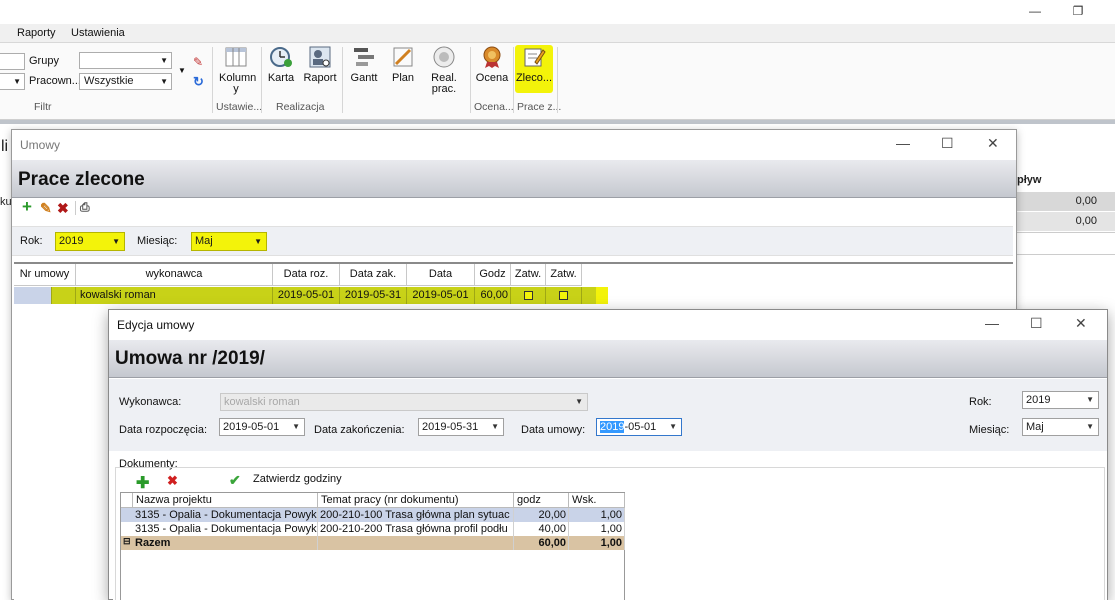  What do you see at coordinates (557, 33) in the screenshot?
I see `menu-bar: Raporty Ustawienia` at bounding box center [557, 33].